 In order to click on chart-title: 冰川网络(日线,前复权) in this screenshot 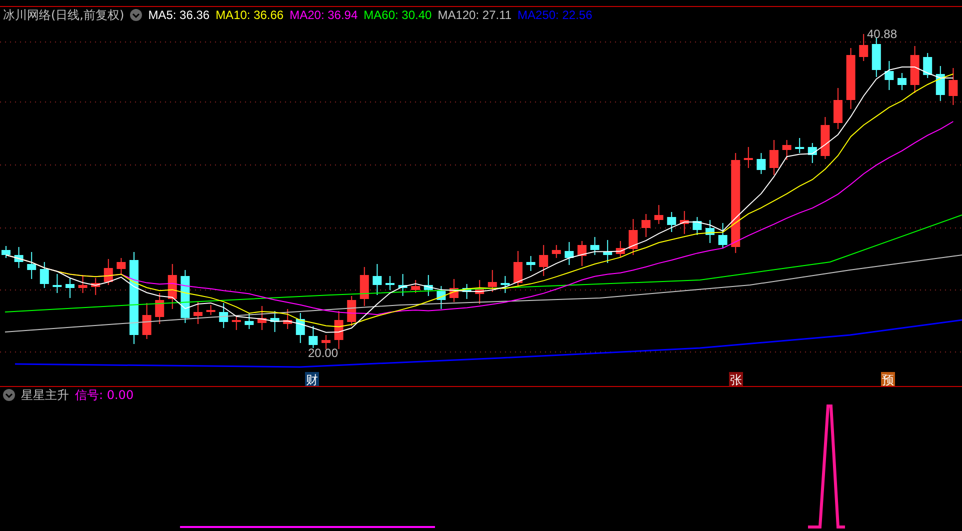, I will do `click(63, 15)`.